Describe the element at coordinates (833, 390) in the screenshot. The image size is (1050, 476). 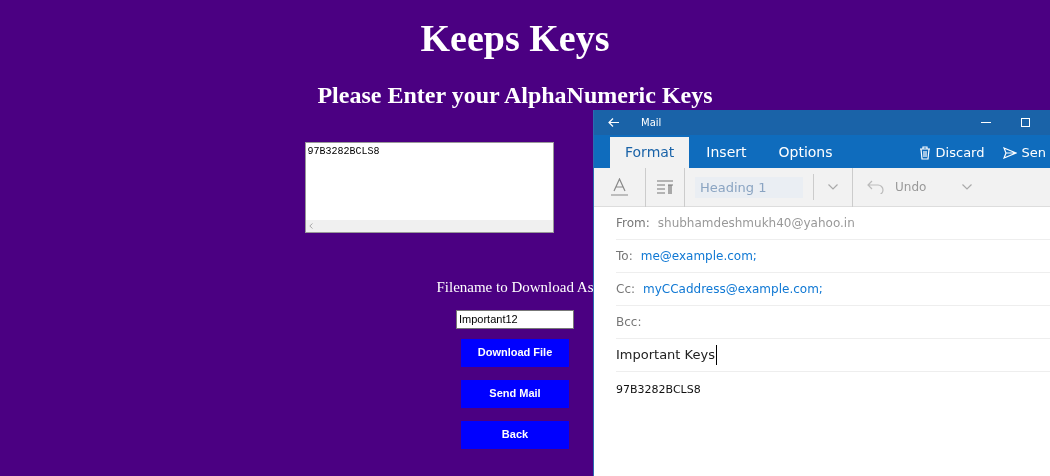
I see `message-body: 97B3282BCLS8` at that location.